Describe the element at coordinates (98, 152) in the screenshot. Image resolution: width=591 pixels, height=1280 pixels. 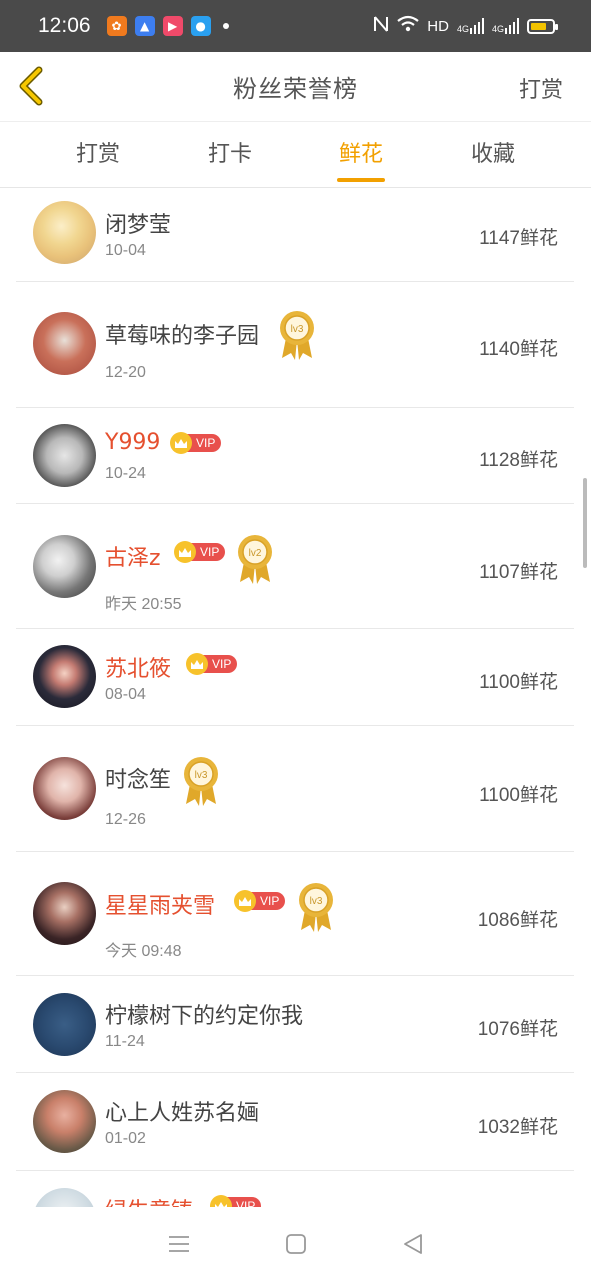
I see `tab-reward: 打赏` at that location.